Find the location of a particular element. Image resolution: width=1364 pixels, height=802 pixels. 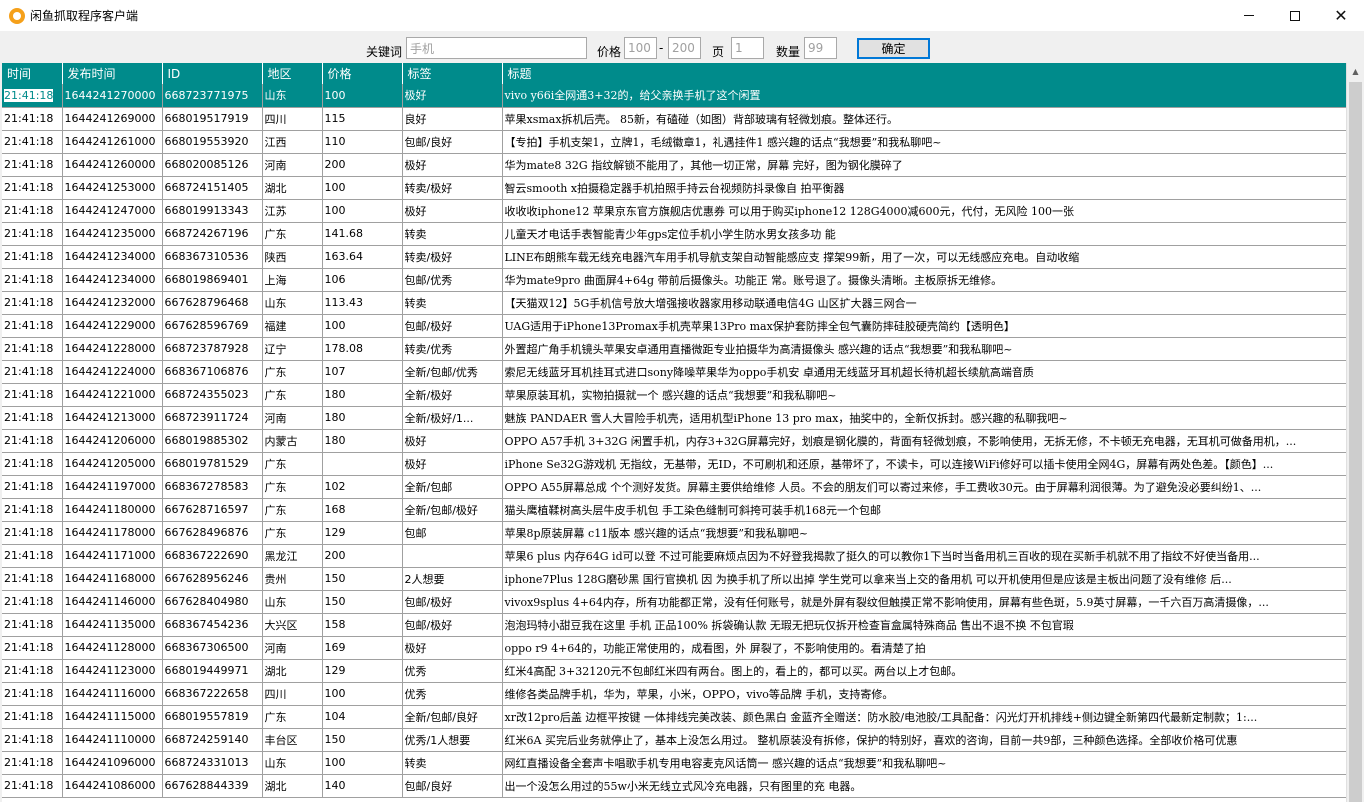

keyword-input is located at coordinates (496, 48).